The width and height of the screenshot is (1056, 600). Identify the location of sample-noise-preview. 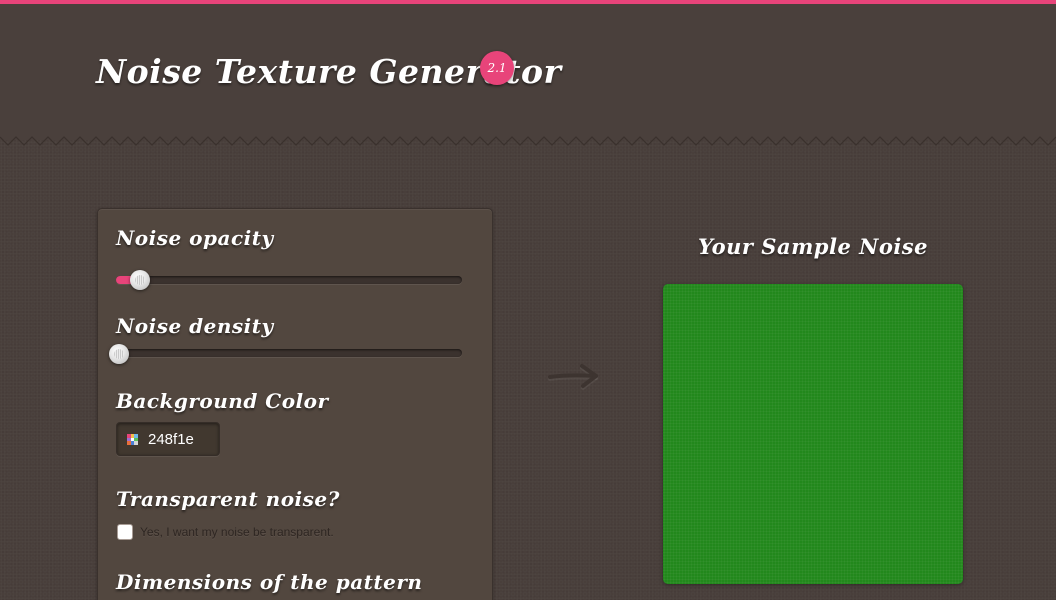
(813, 434).